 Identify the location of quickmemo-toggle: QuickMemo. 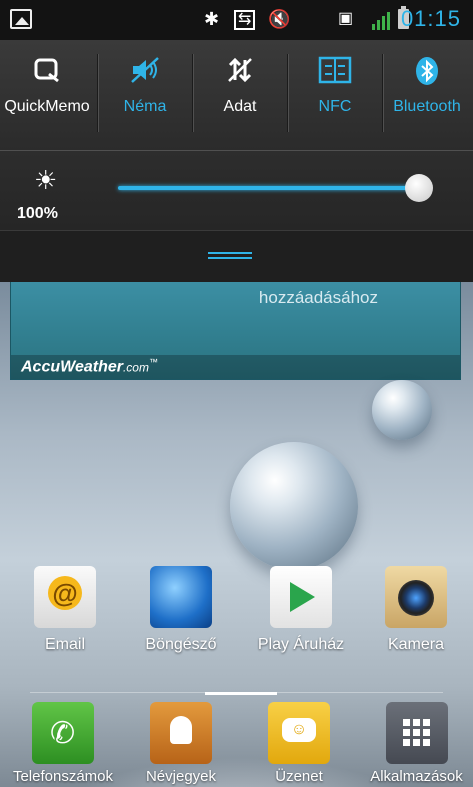
(47, 90).